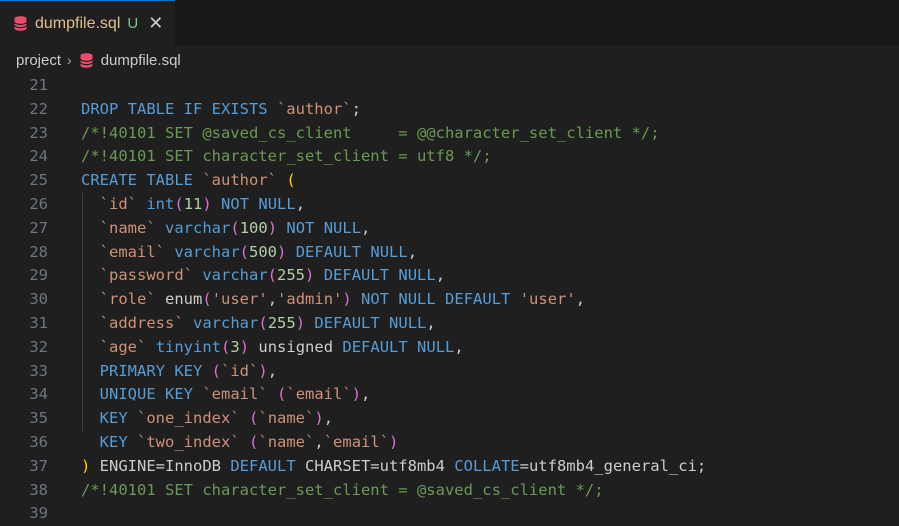 This screenshot has width=899, height=526. Describe the element at coordinates (87, 23) in the screenshot. I see `tab-dumpfile-sql: dumpfile.sql U ✕` at that location.